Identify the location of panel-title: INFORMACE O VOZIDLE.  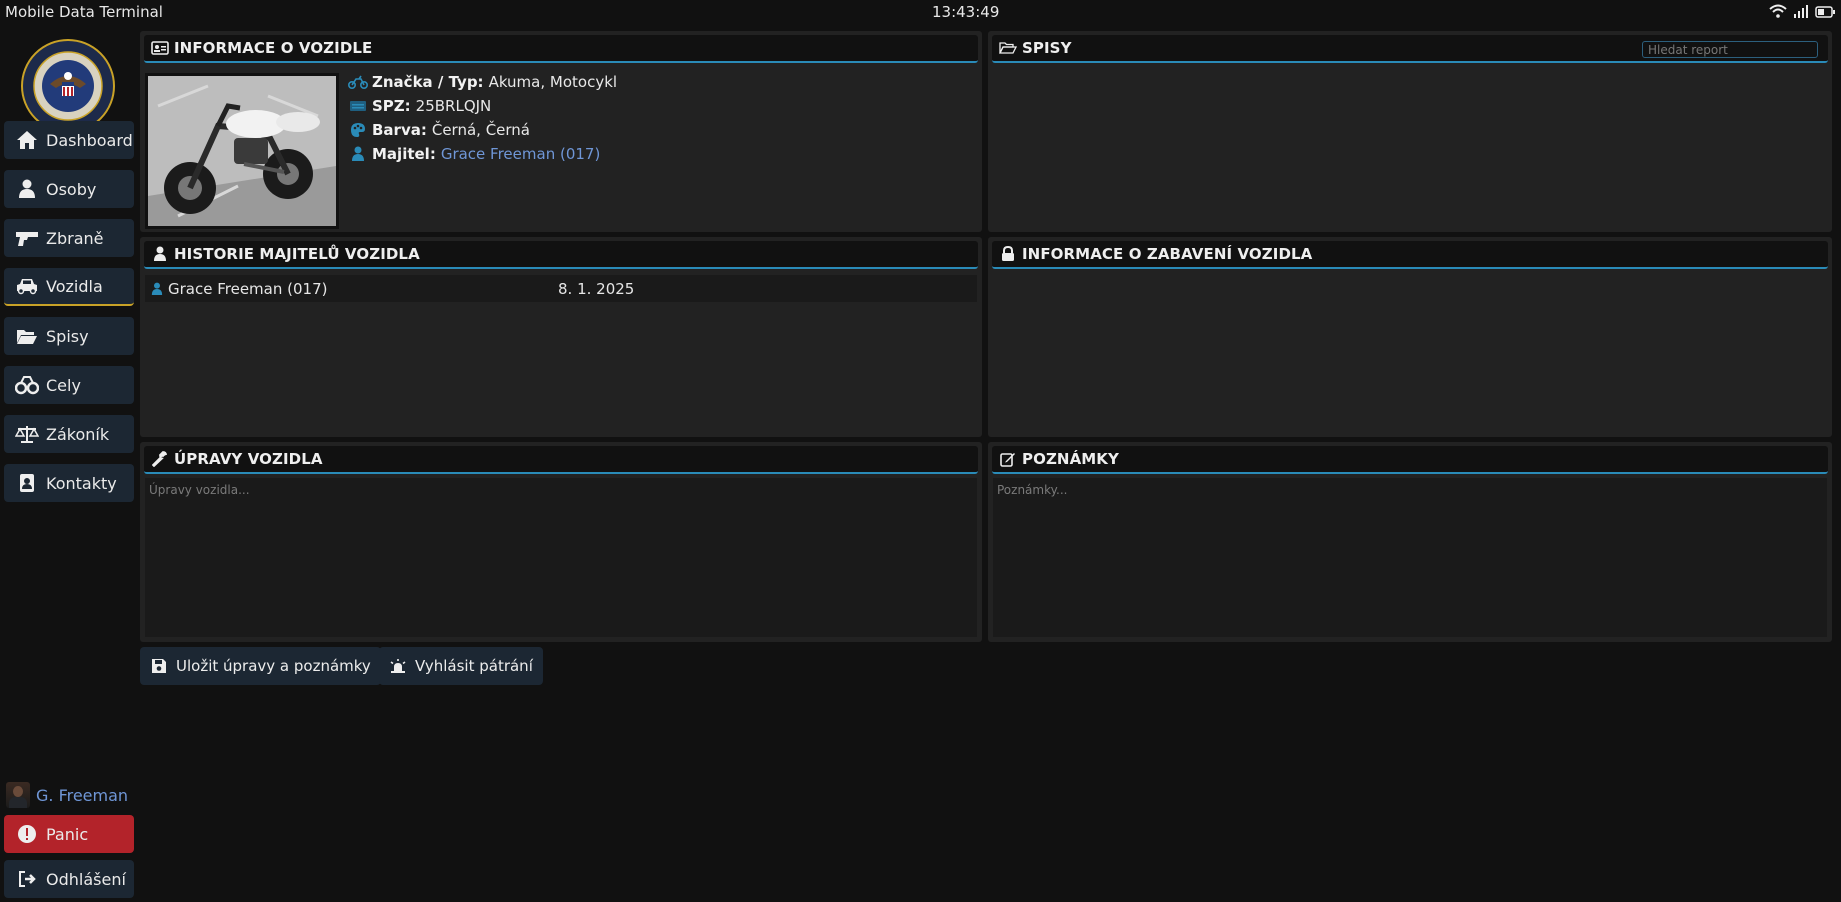
(273, 48).